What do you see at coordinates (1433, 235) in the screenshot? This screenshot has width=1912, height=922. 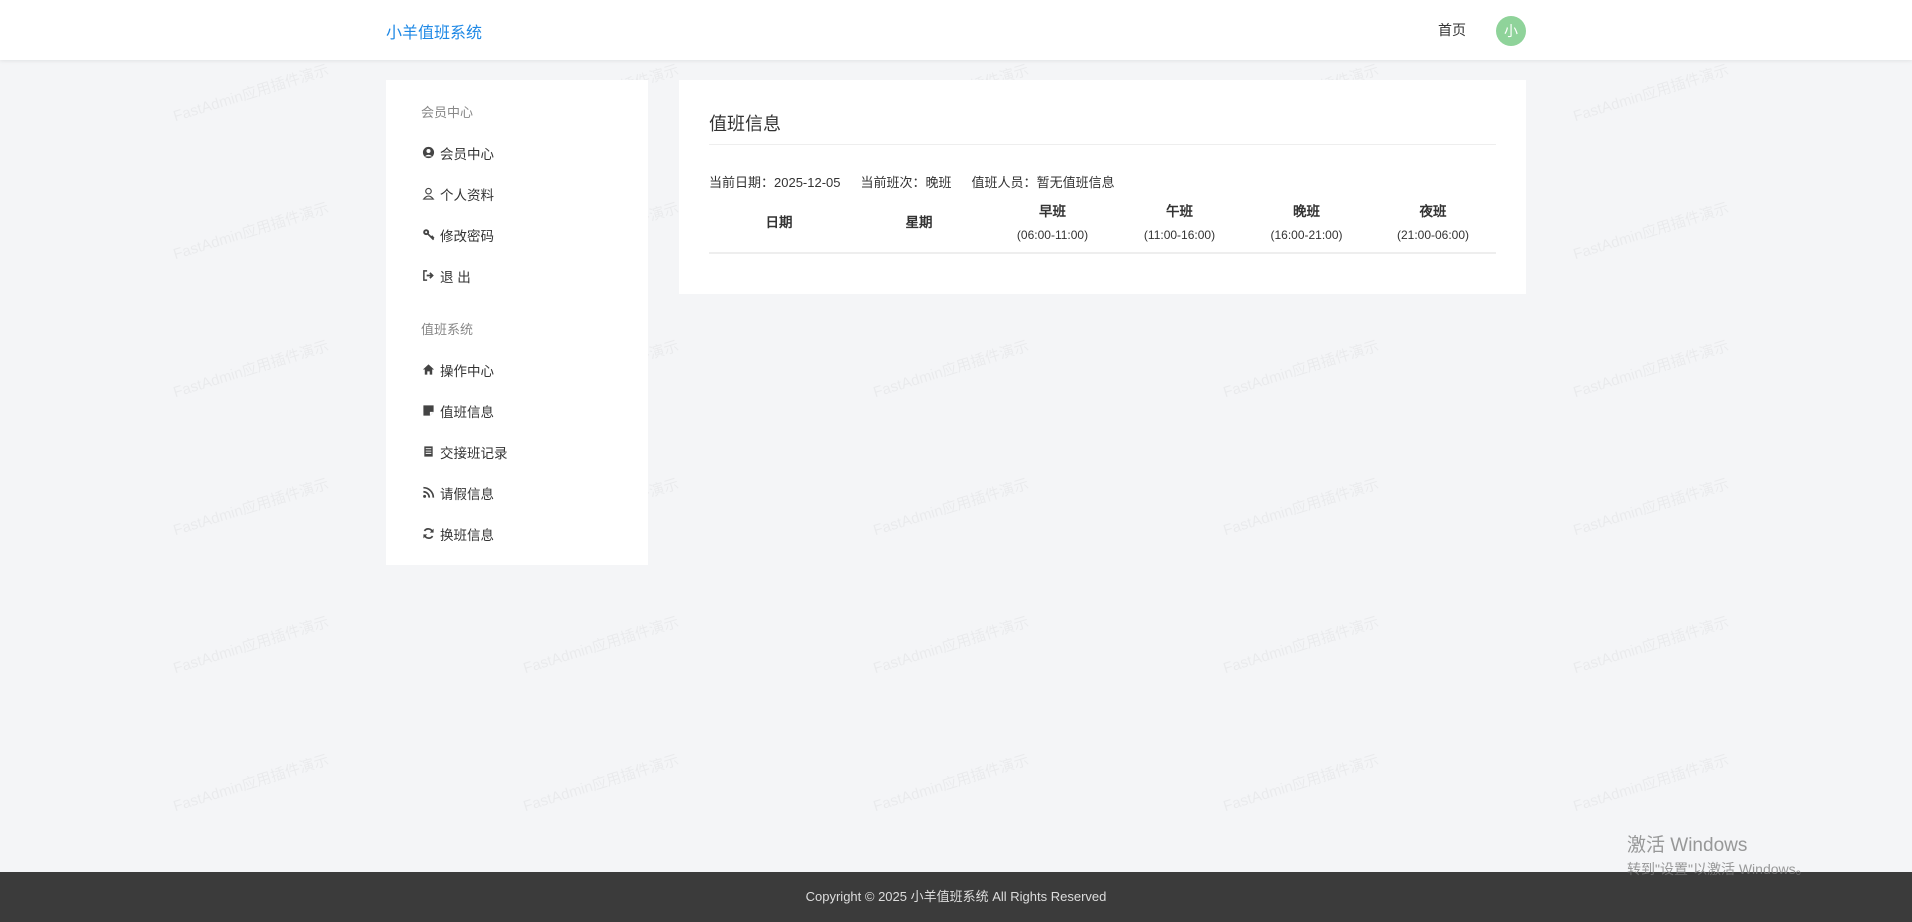 I see `column-sub-label: (21:00-06:00)` at bounding box center [1433, 235].